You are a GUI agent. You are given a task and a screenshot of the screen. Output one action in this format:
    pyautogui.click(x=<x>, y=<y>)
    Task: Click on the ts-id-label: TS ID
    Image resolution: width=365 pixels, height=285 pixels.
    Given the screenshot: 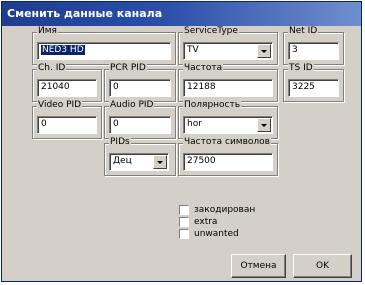 What is the action you would take?
    pyautogui.click(x=301, y=68)
    